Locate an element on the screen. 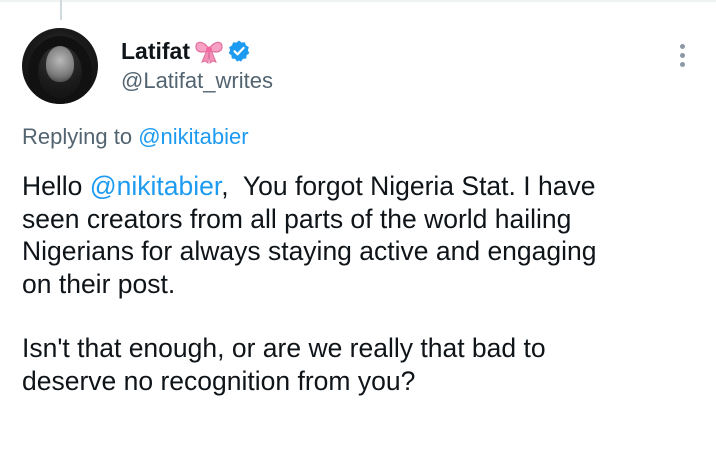  tweet-line-4: on their post. is located at coordinates (99, 283).